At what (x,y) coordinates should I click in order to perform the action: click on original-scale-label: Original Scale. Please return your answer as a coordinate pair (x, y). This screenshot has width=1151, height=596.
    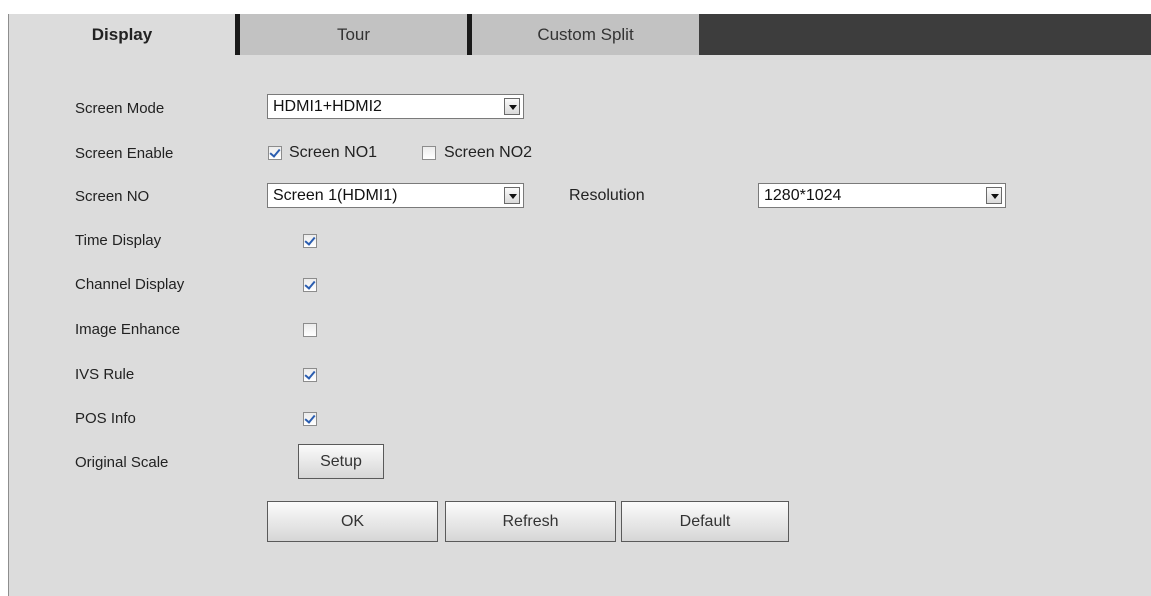
    Looking at the image, I should click on (122, 462).